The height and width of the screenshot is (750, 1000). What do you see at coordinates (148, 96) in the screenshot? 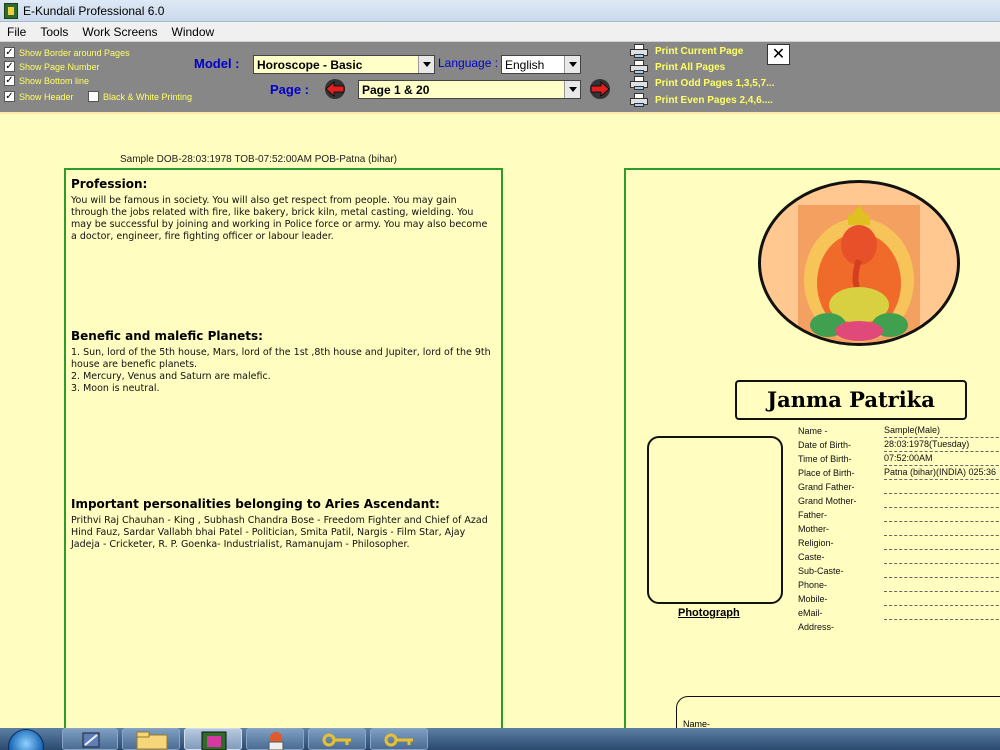
I see `option-label: Black & White Printing` at bounding box center [148, 96].